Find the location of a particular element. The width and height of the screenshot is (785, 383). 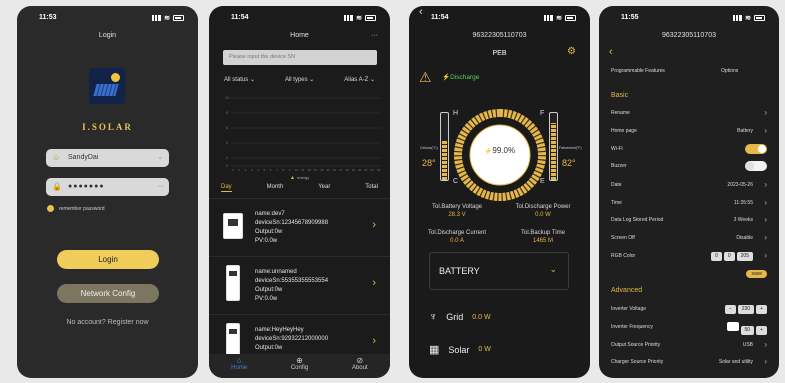

register-link: No account? Register now is located at coordinates (107, 322).